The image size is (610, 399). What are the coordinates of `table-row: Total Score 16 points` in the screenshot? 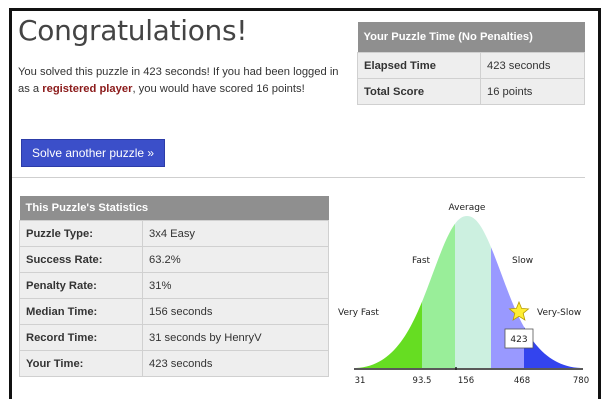 It's located at (471, 91).